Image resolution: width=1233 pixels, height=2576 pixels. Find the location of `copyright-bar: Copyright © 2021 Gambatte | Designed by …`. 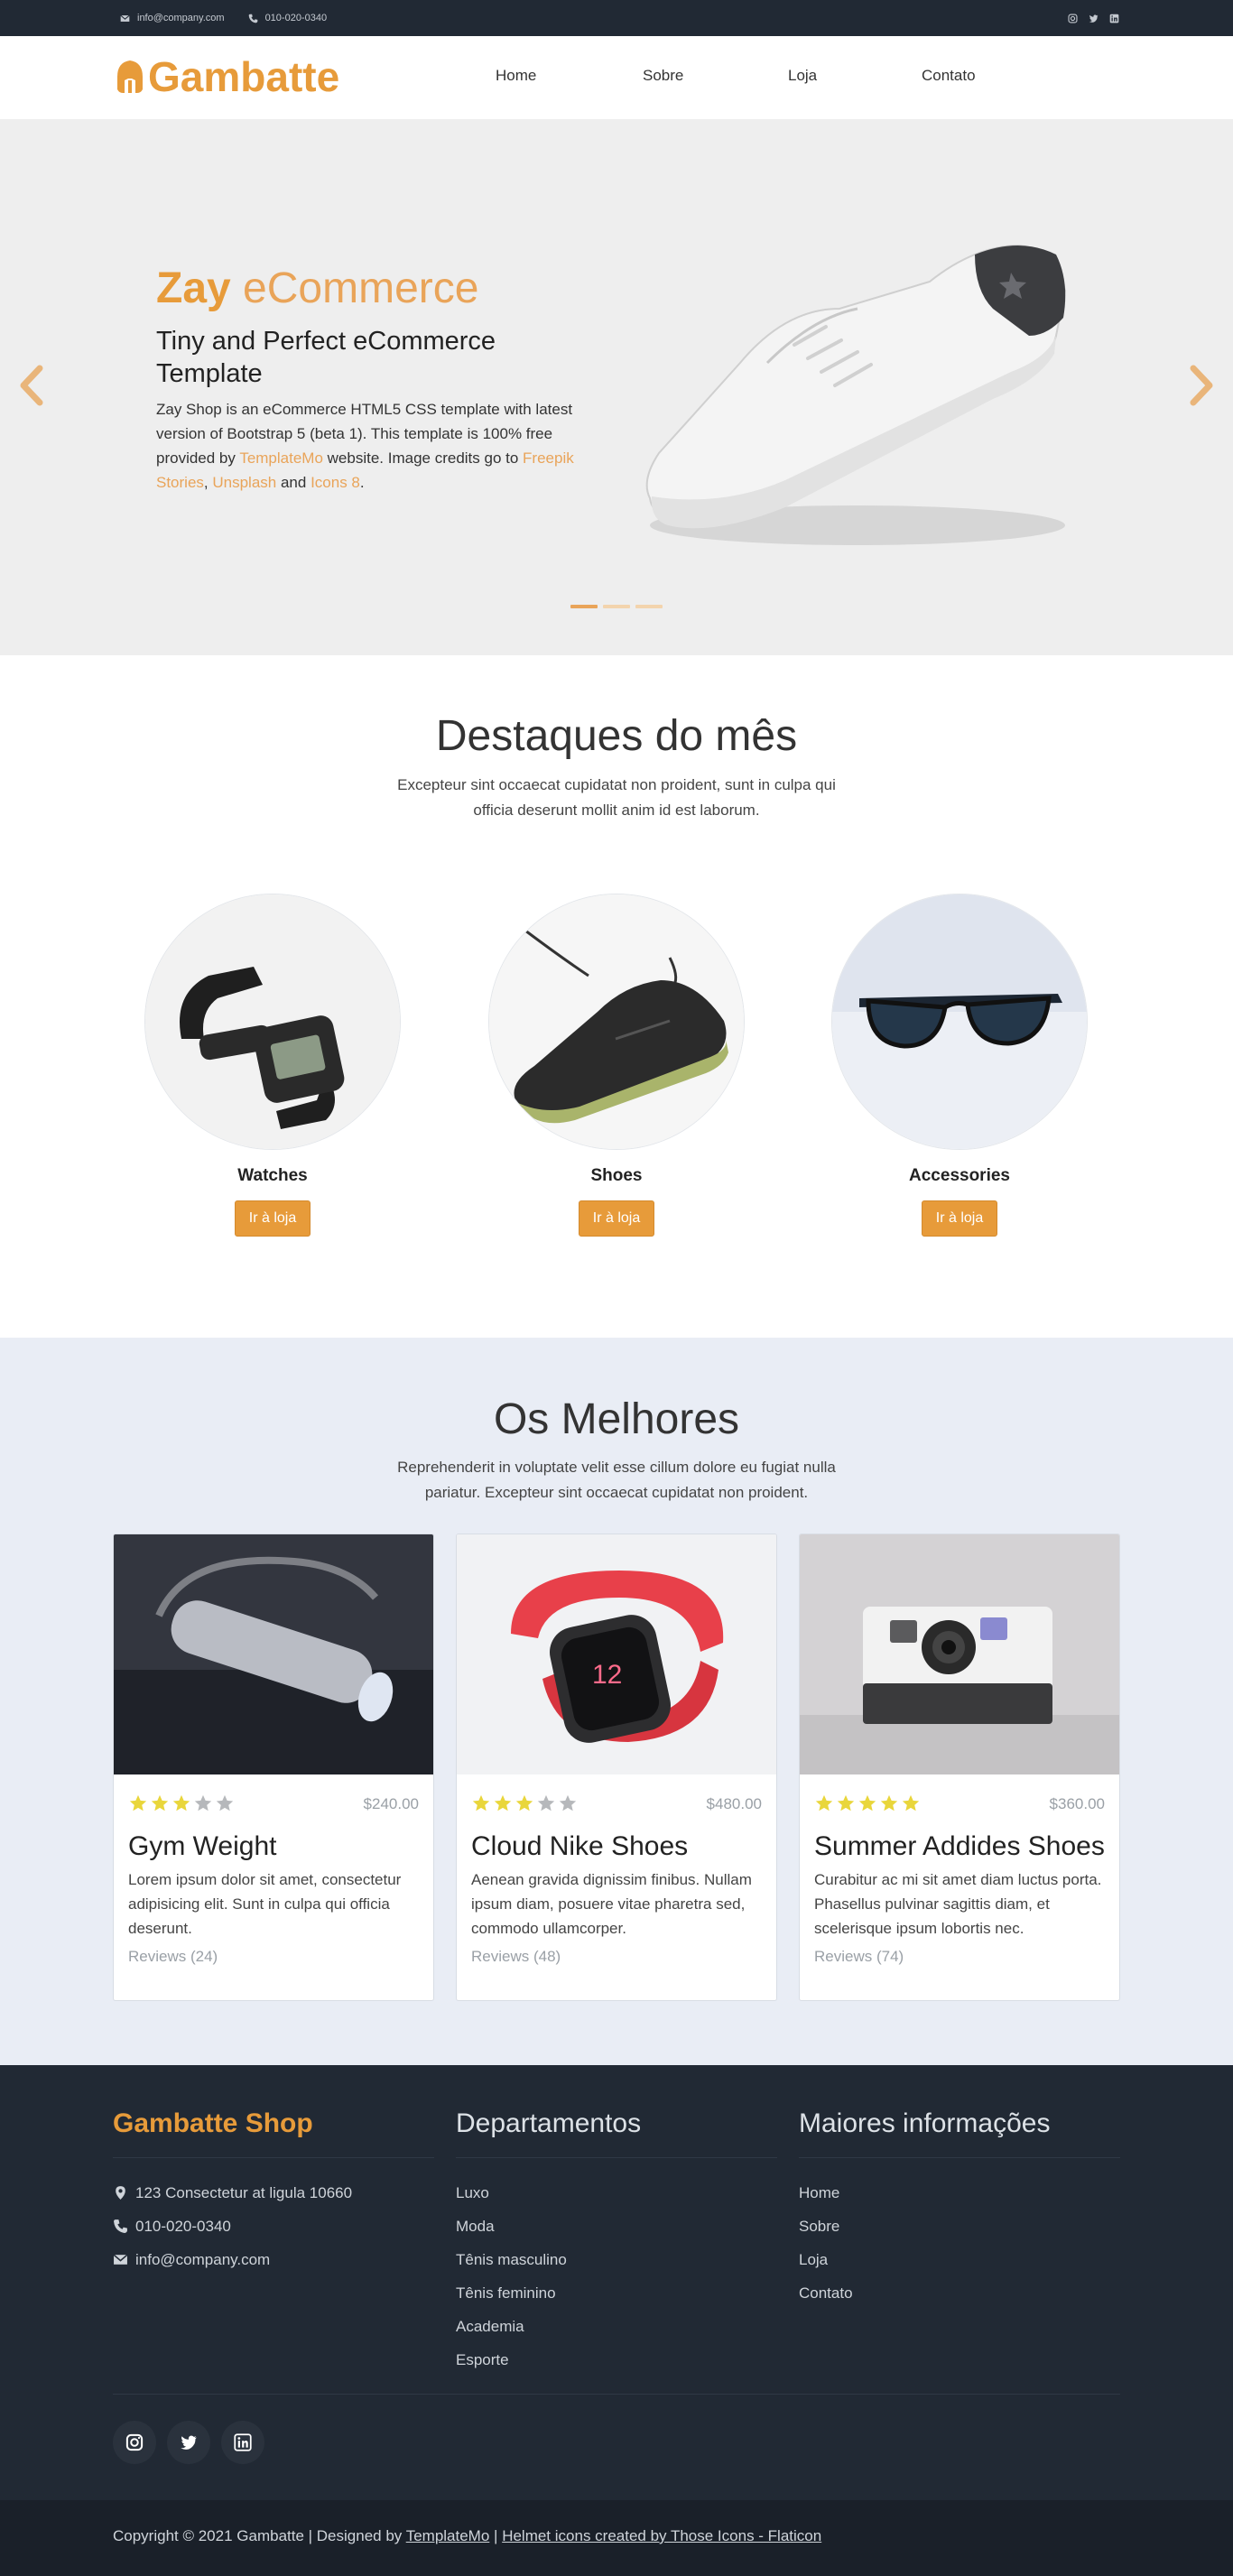

copyright-bar: Copyright © 2021 Gambatte | Designed by … is located at coordinates (616, 2538).